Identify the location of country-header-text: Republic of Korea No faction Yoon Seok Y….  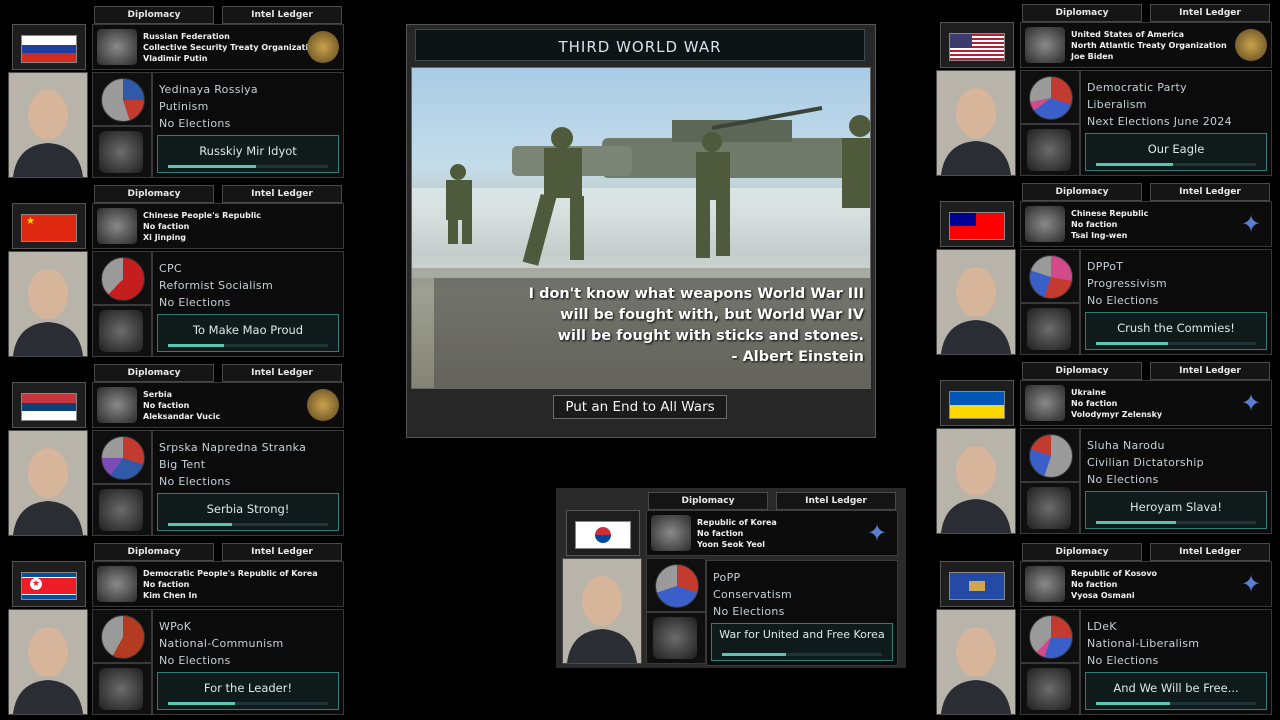
(737, 533).